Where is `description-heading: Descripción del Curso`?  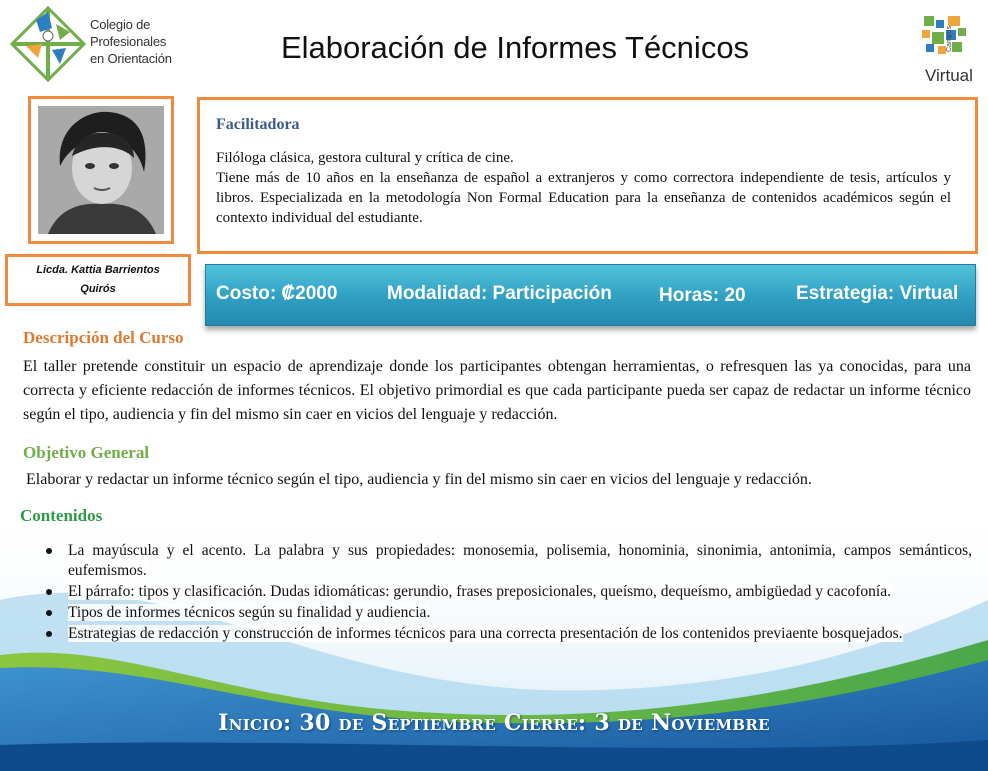 description-heading: Descripción del Curso is located at coordinates (103, 337).